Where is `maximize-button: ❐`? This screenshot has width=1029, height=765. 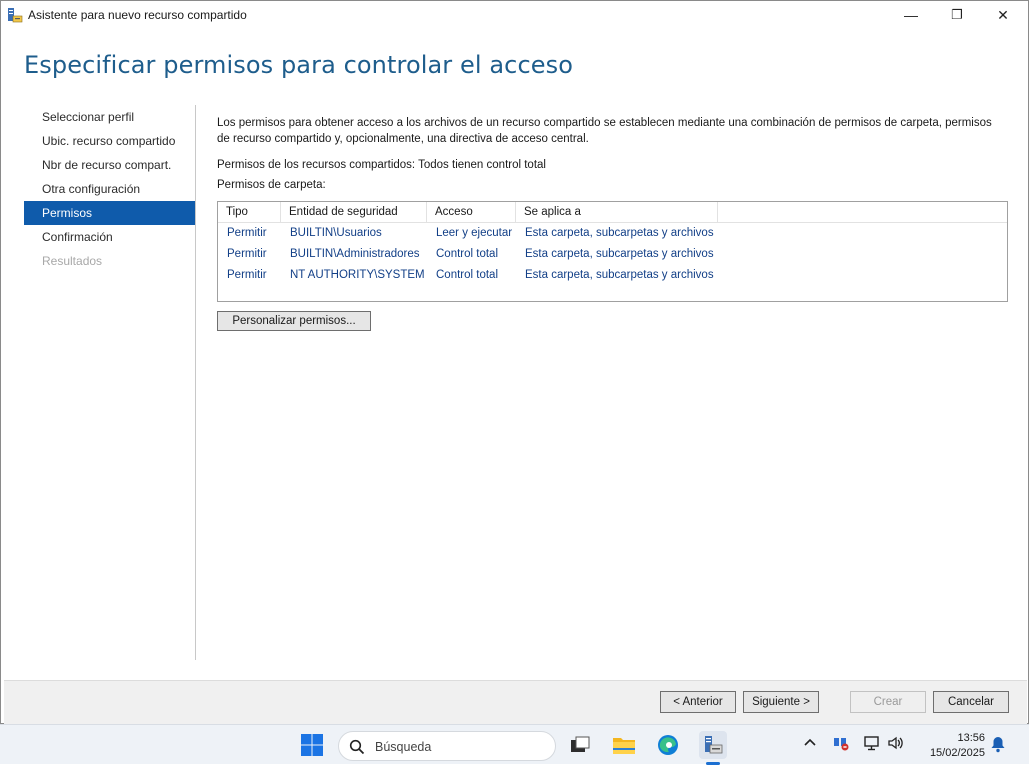
maximize-button: ❐ is located at coordinates (957, 15).